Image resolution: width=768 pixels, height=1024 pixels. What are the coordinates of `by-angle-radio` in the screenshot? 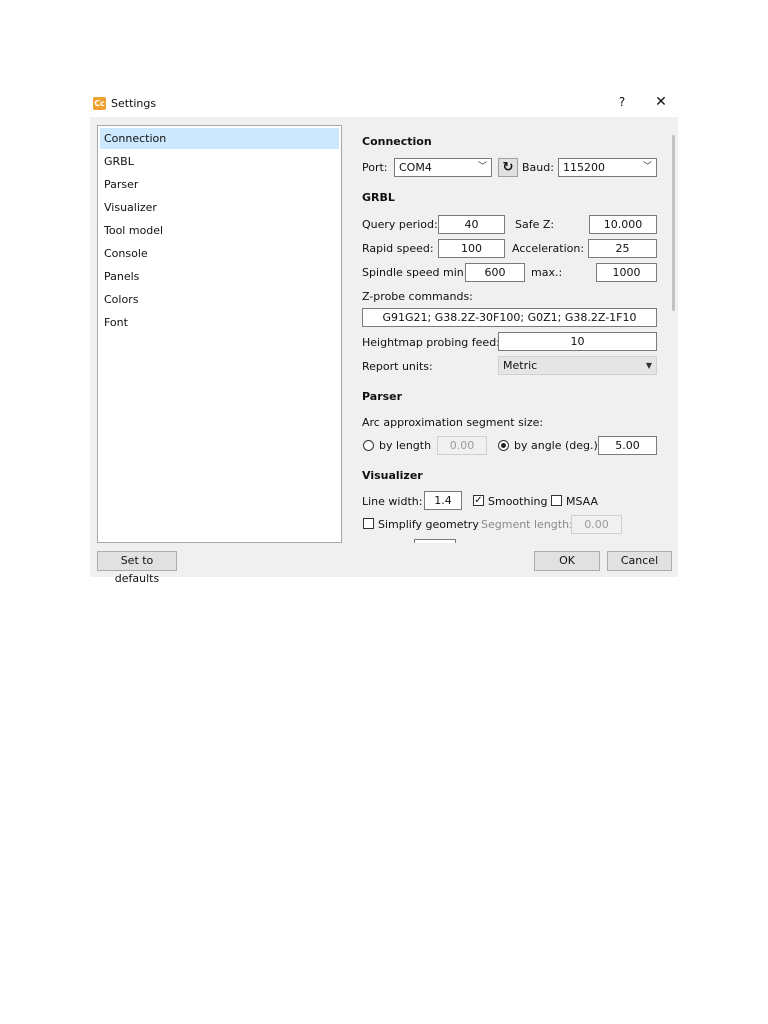 It's located at (503, 445).